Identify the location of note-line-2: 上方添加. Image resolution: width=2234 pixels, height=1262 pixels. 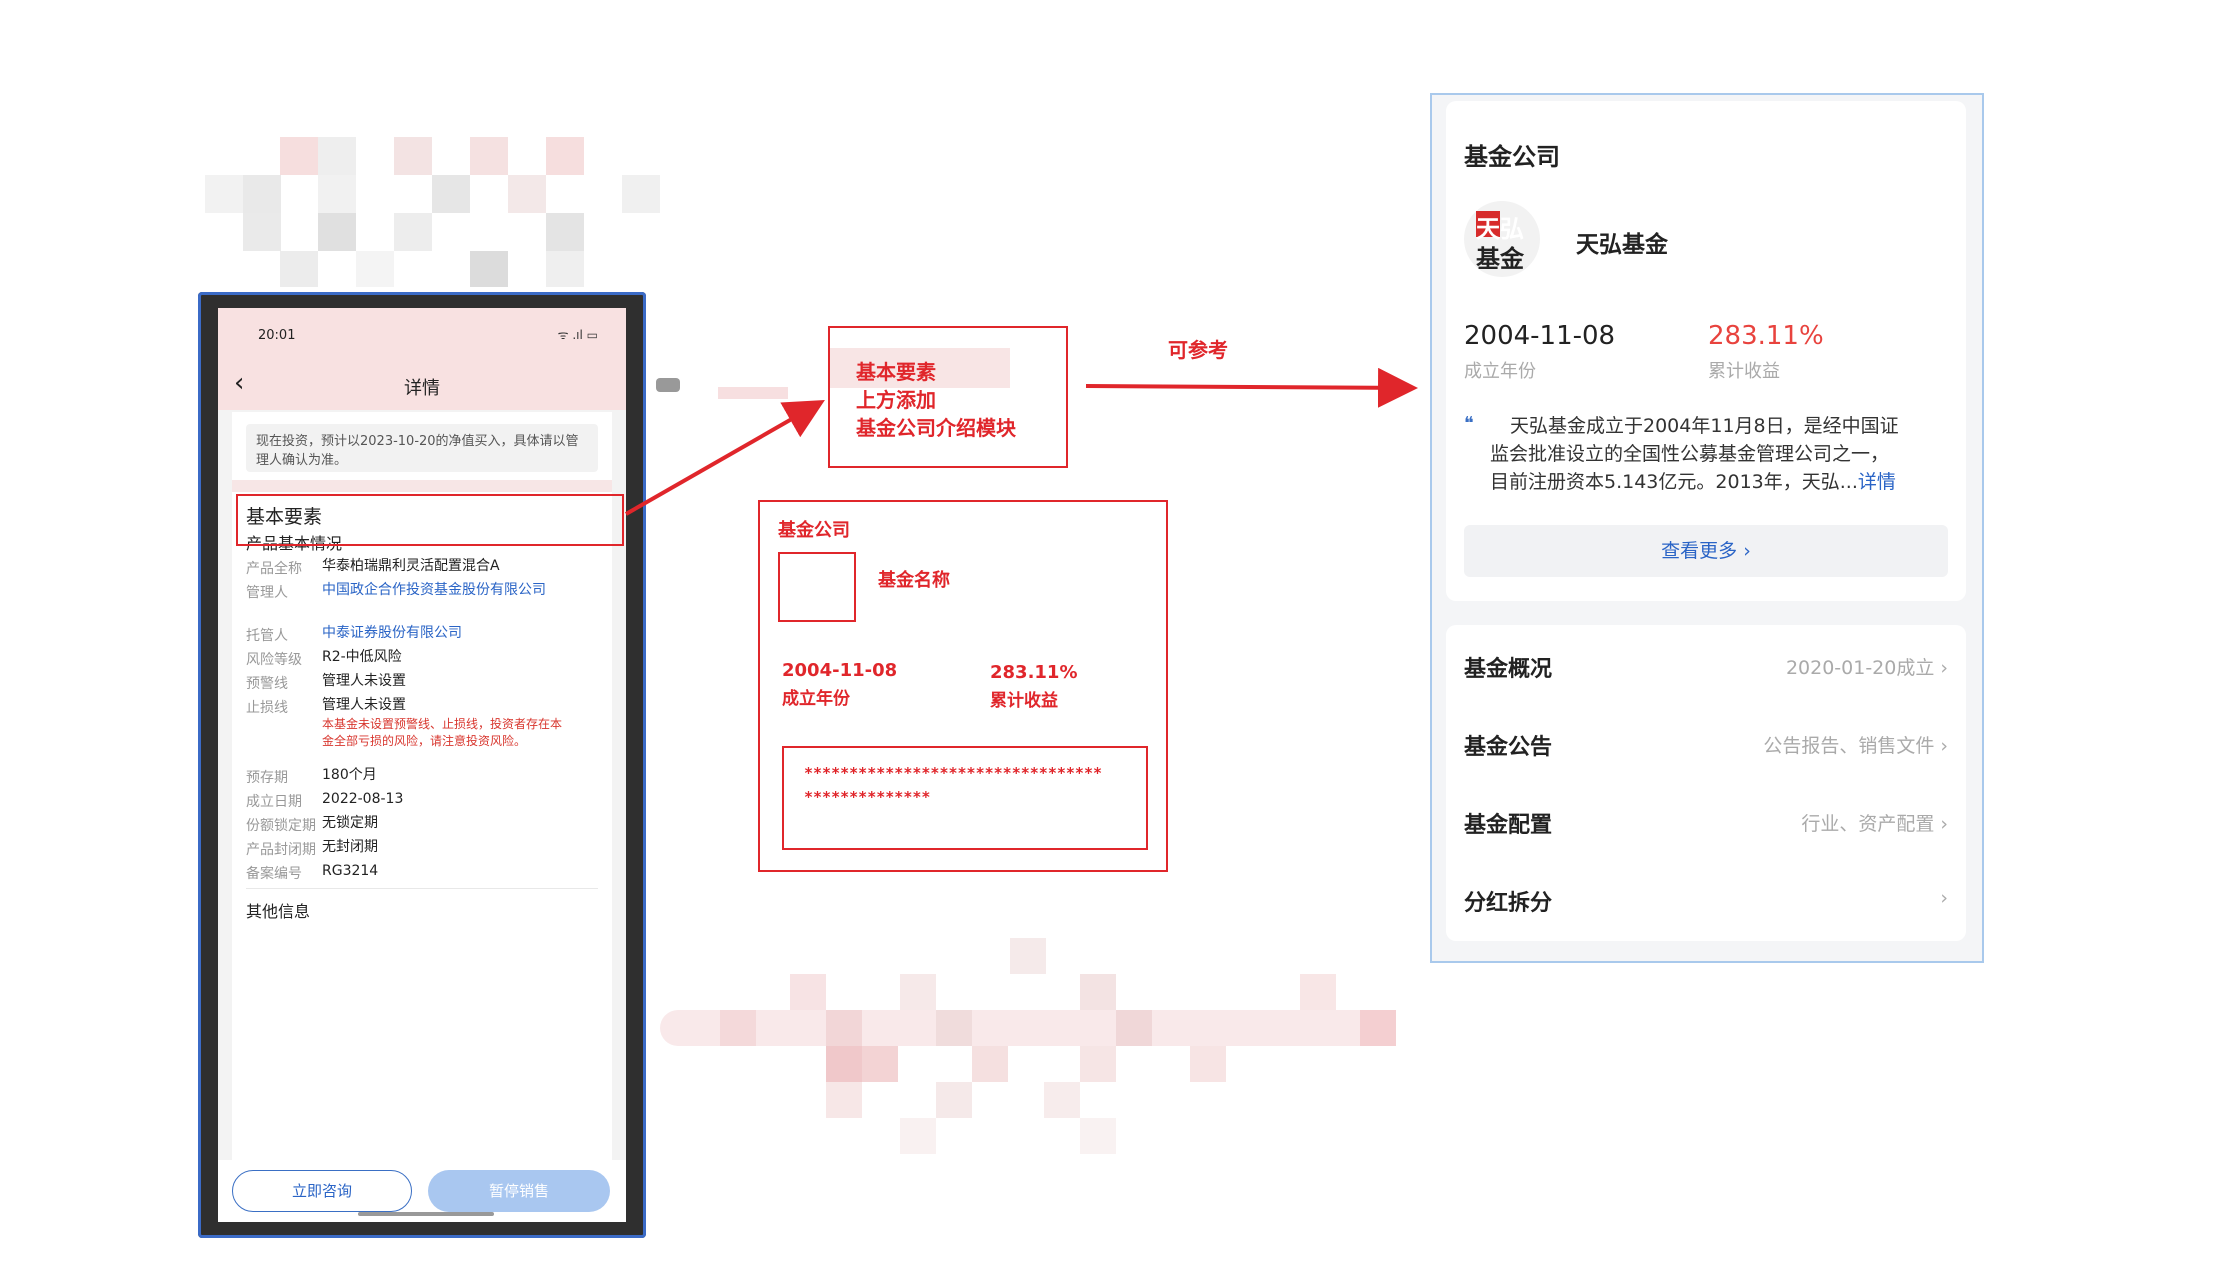
(896, 400).